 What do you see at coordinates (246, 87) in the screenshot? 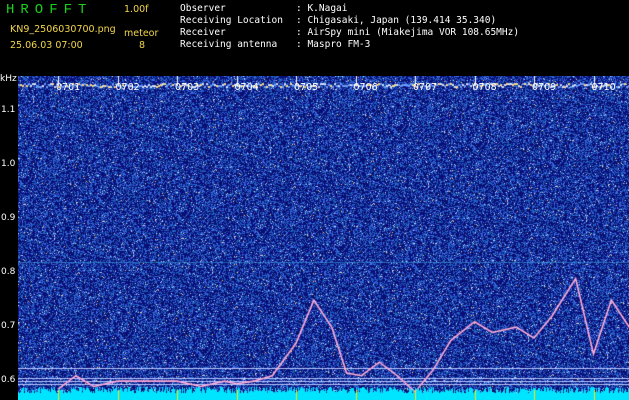
I see `x-tick-label: 0704` at bounding box center [246, 87].